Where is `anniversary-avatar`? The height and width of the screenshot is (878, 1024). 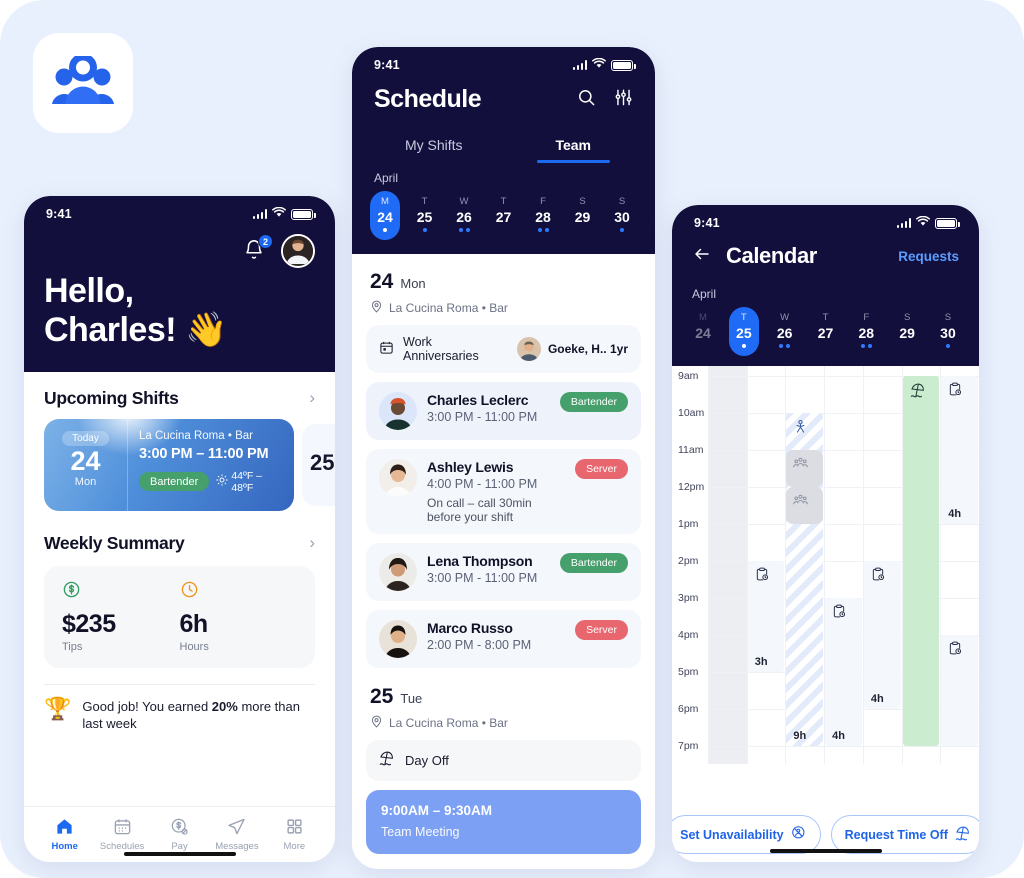 anniversary-avatar is located at coordinates (528, 349).